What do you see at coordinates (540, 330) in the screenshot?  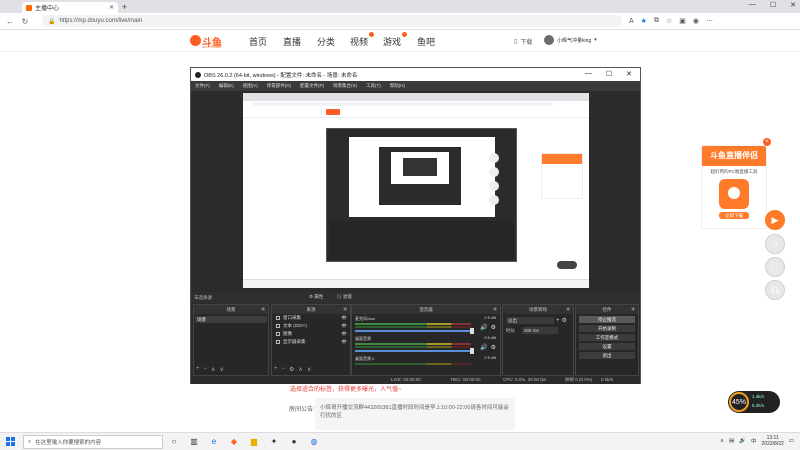 I see `duration-input: 300 ms` at bounding box center [540, 330].